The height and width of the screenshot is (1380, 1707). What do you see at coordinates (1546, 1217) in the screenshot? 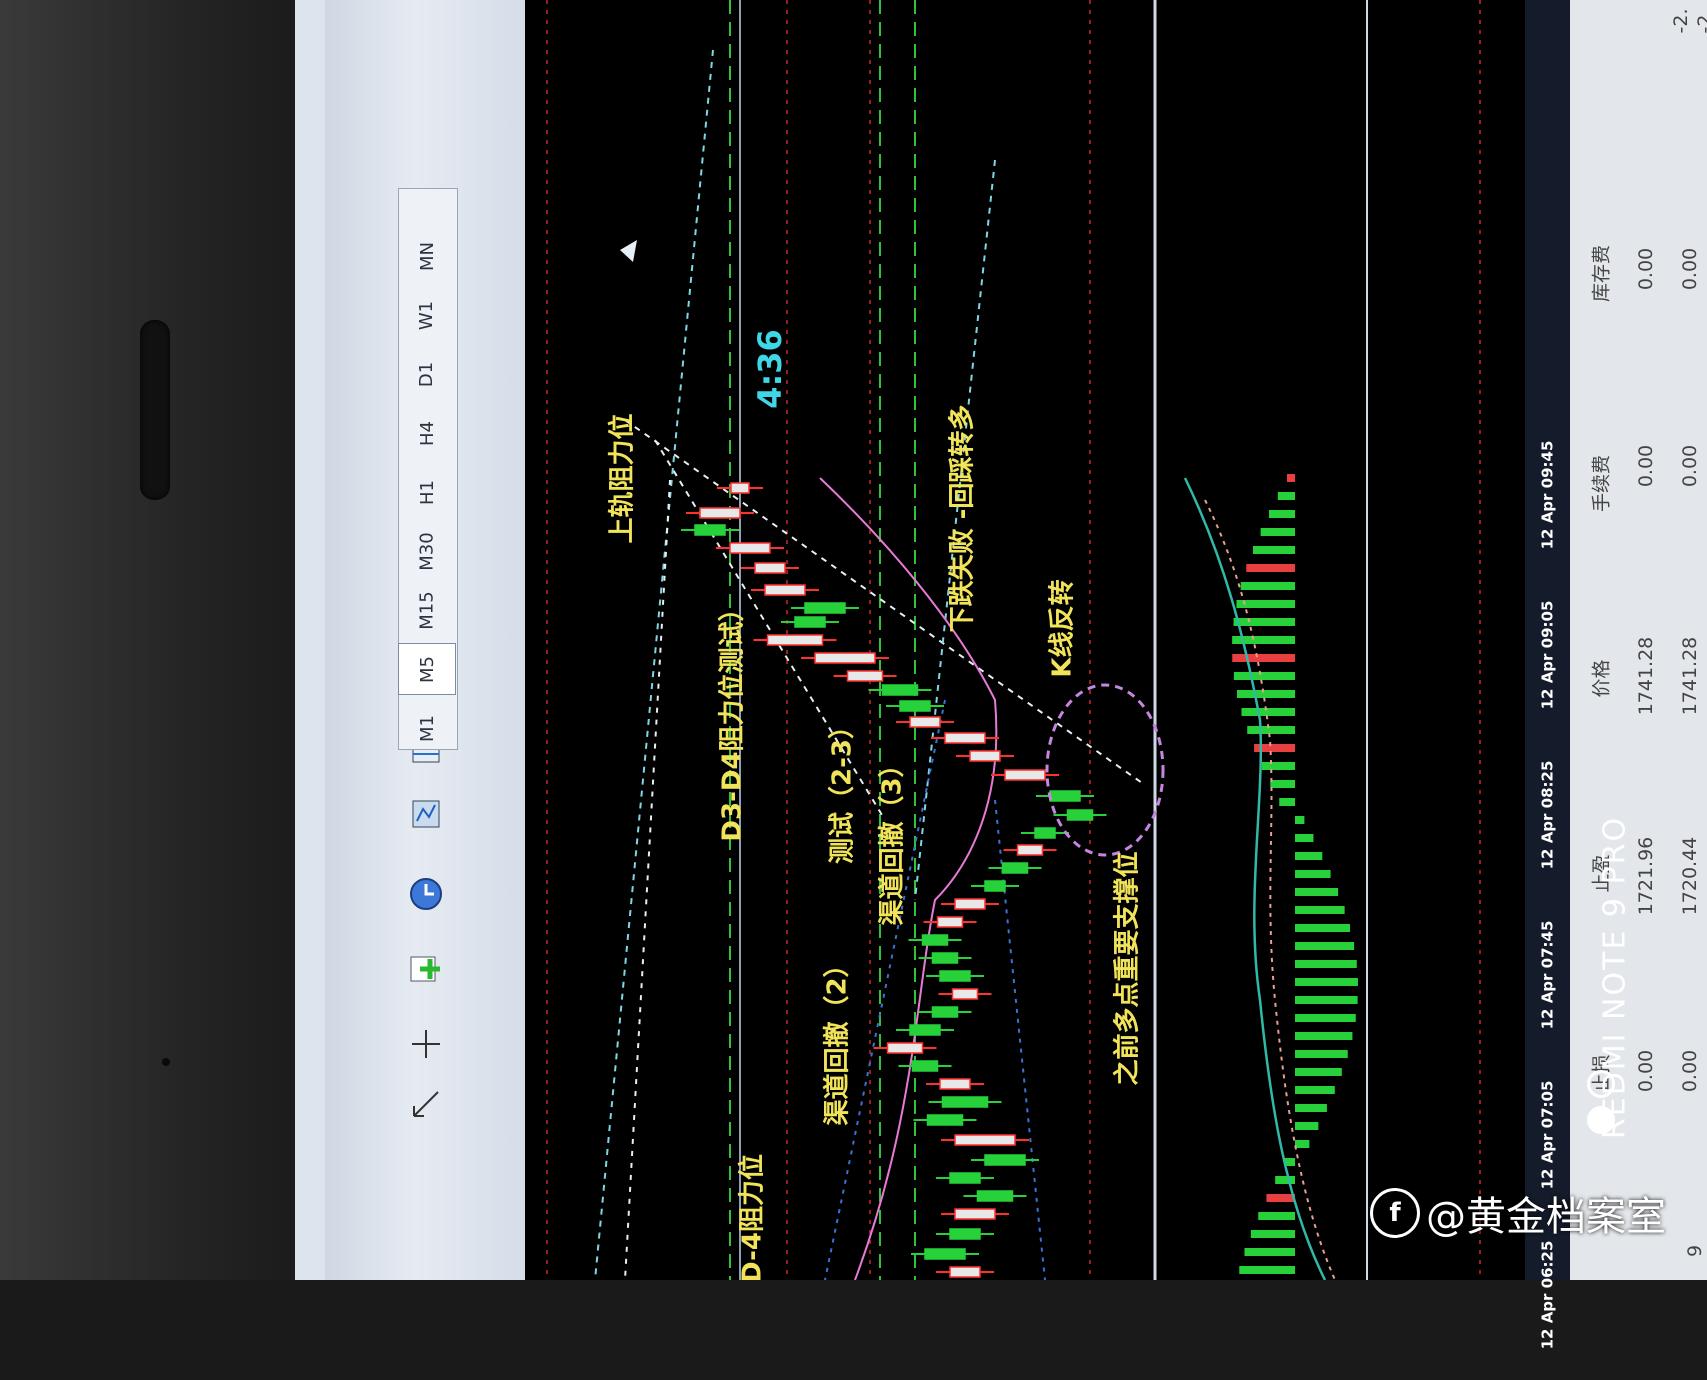
I see `watermark-text: @黄金档案室` at bounding box center [1546, 1217].